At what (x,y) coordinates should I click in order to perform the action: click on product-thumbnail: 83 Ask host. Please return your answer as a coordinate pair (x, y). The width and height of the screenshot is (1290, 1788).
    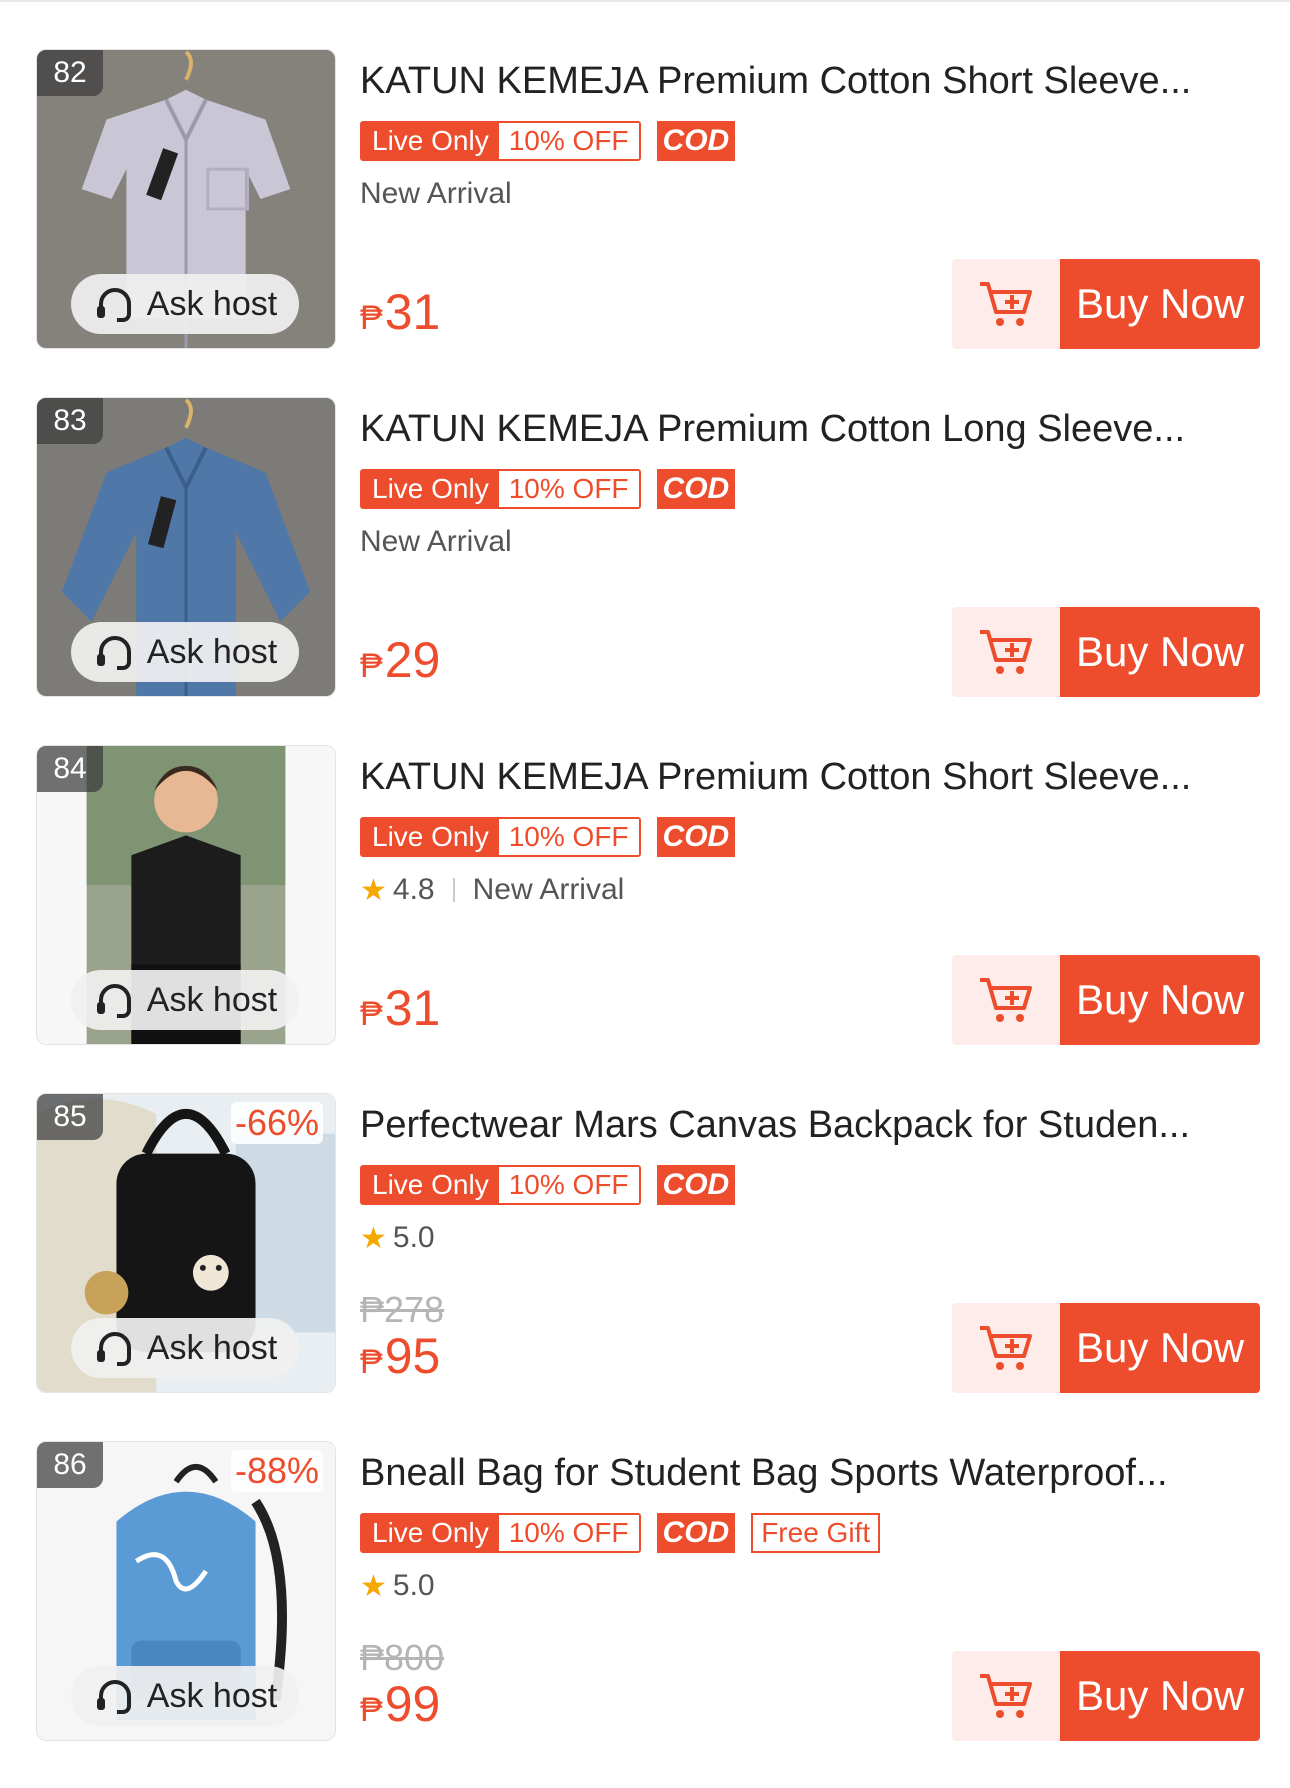
    Looking at the image, I should click on (186, 547).